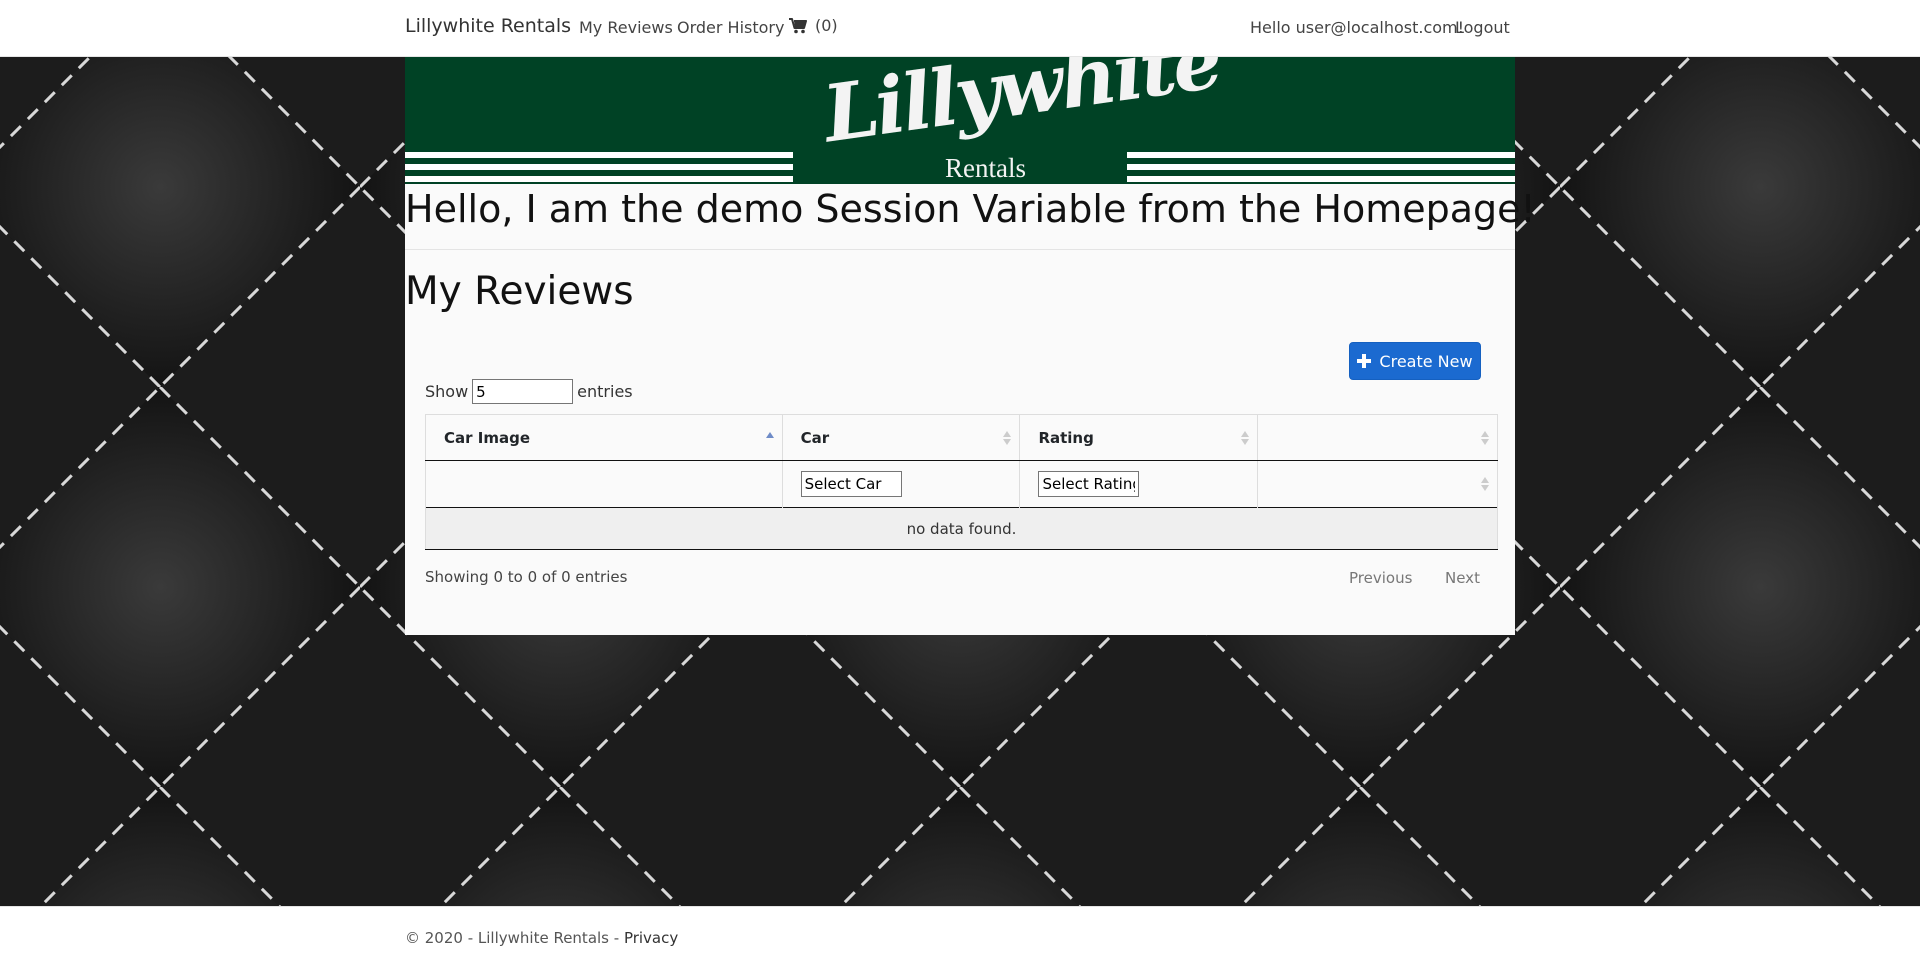 This screenshot has width=1920, height=967. I want to click on empty-message: no data found., so click(961, 528).